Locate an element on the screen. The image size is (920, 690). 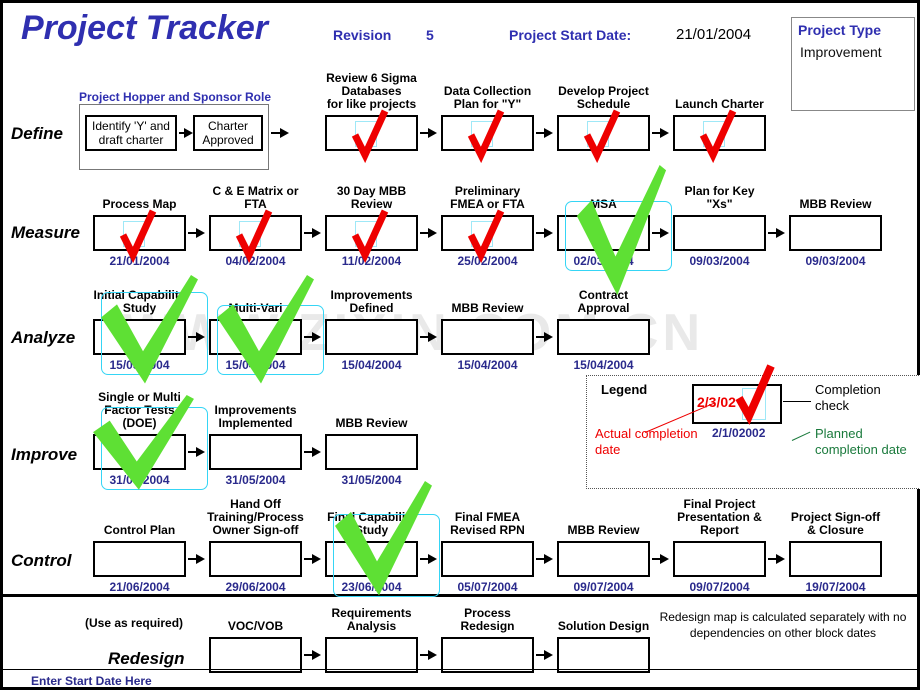
page-title: Project Tracker is located at coordinates (144, 28).